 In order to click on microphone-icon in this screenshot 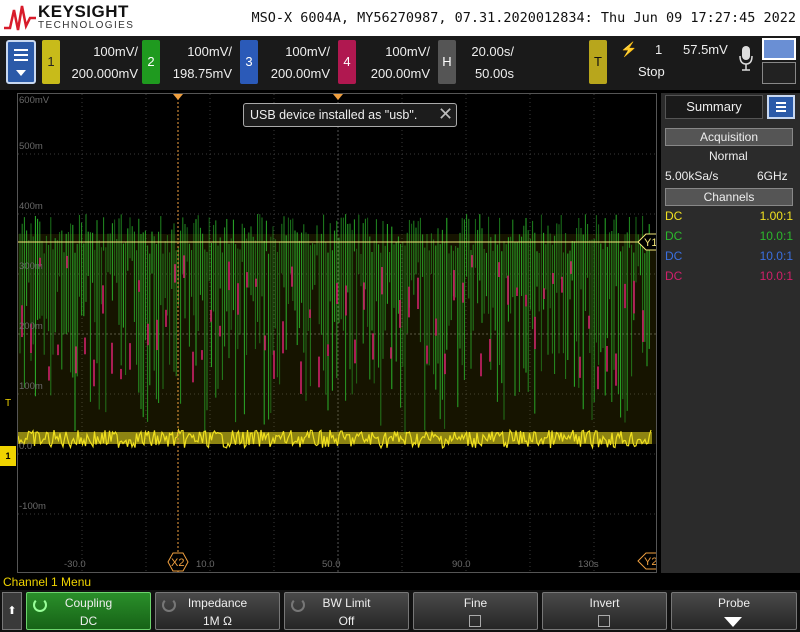, I will do `click(746, 60)`.